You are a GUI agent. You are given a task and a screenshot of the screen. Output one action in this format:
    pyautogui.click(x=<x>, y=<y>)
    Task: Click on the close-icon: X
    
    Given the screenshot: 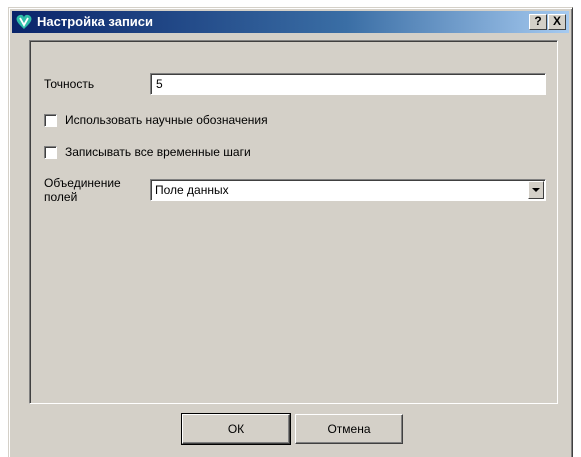 What is the action you would take?
    pyautogui.click(x=556, y=21)
    